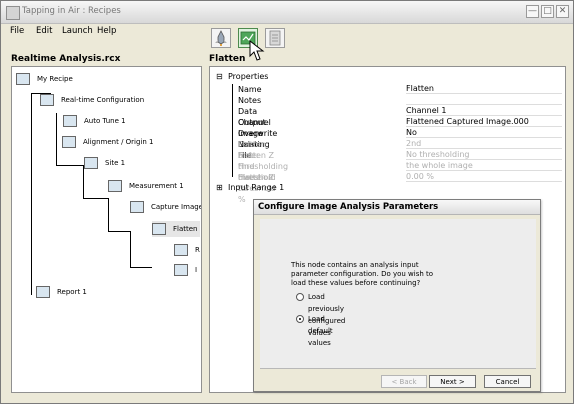 The image size is (576, 406). I want to click on property-value: Flatten, so click(484, 89).